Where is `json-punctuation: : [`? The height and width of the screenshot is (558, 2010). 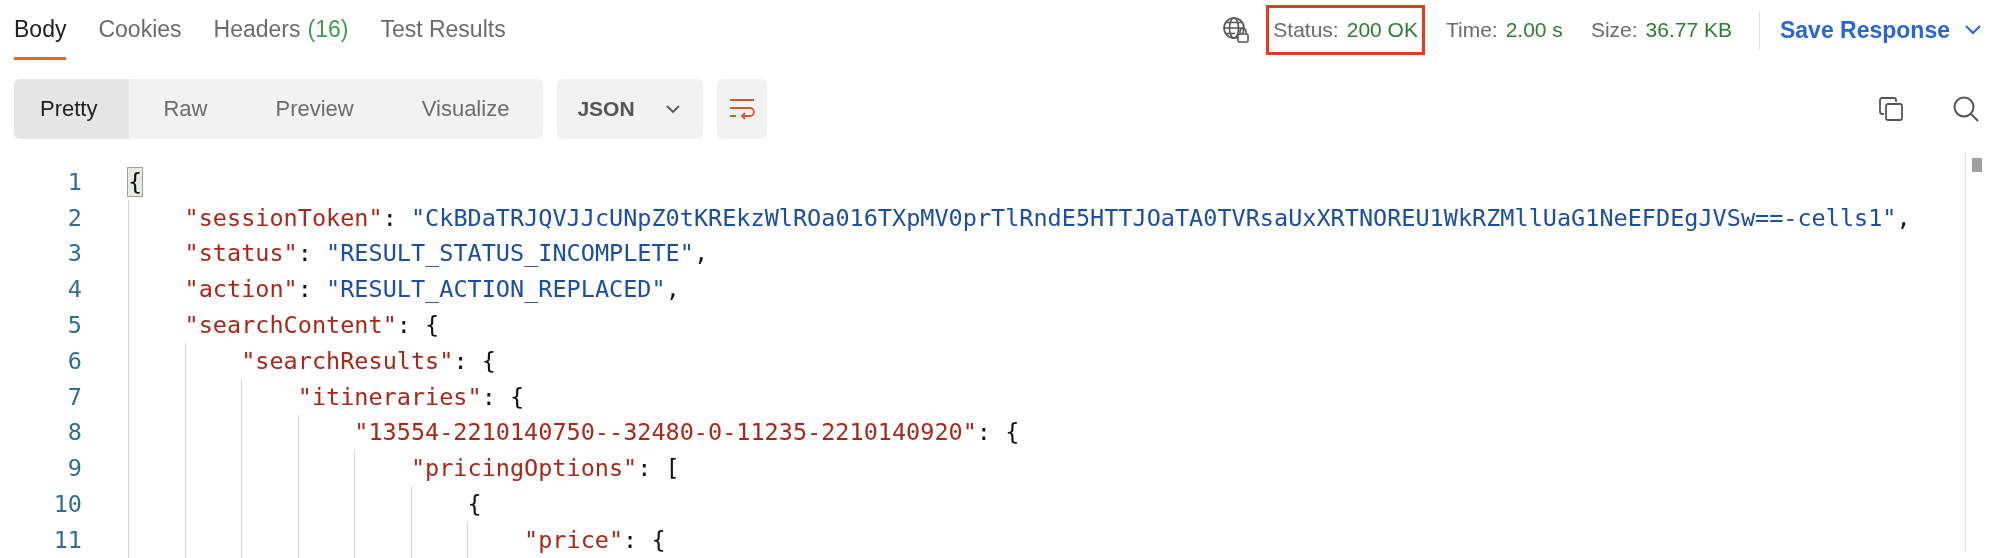 json-punctuation: : [ is located at coordinates (658, 468).